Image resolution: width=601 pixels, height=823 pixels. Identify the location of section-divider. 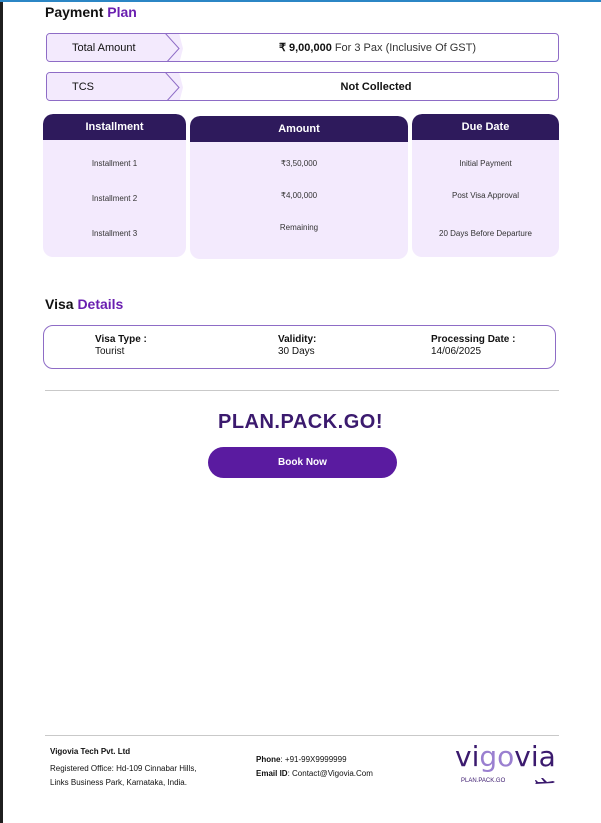
(302, 390).